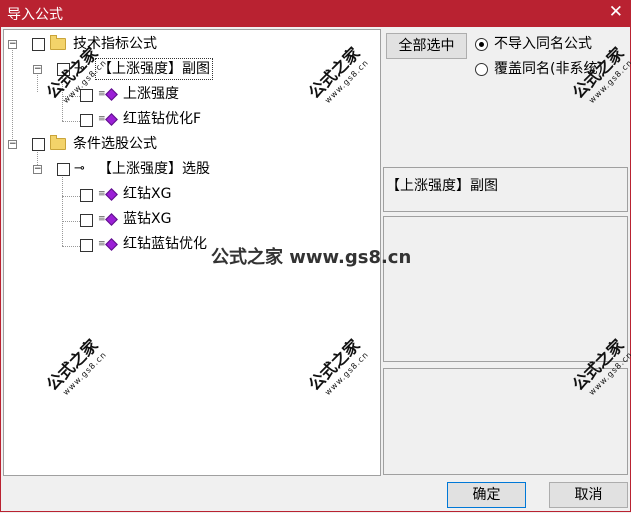 Image resolution: width=631 pixels, height=513 pixels. Describe the element at coordinates (426, 46) in the screenshot. I see `select-all-button: 全部选中` at that location.